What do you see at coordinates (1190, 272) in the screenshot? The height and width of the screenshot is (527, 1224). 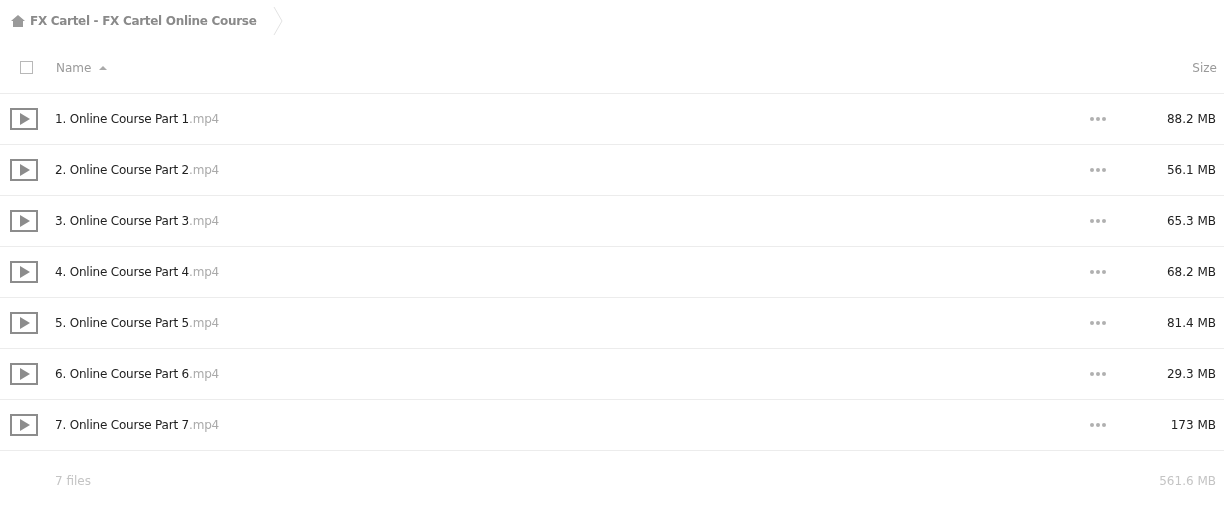 I see `file-size: 68.2 MB` at bounding box center [1190, 272].